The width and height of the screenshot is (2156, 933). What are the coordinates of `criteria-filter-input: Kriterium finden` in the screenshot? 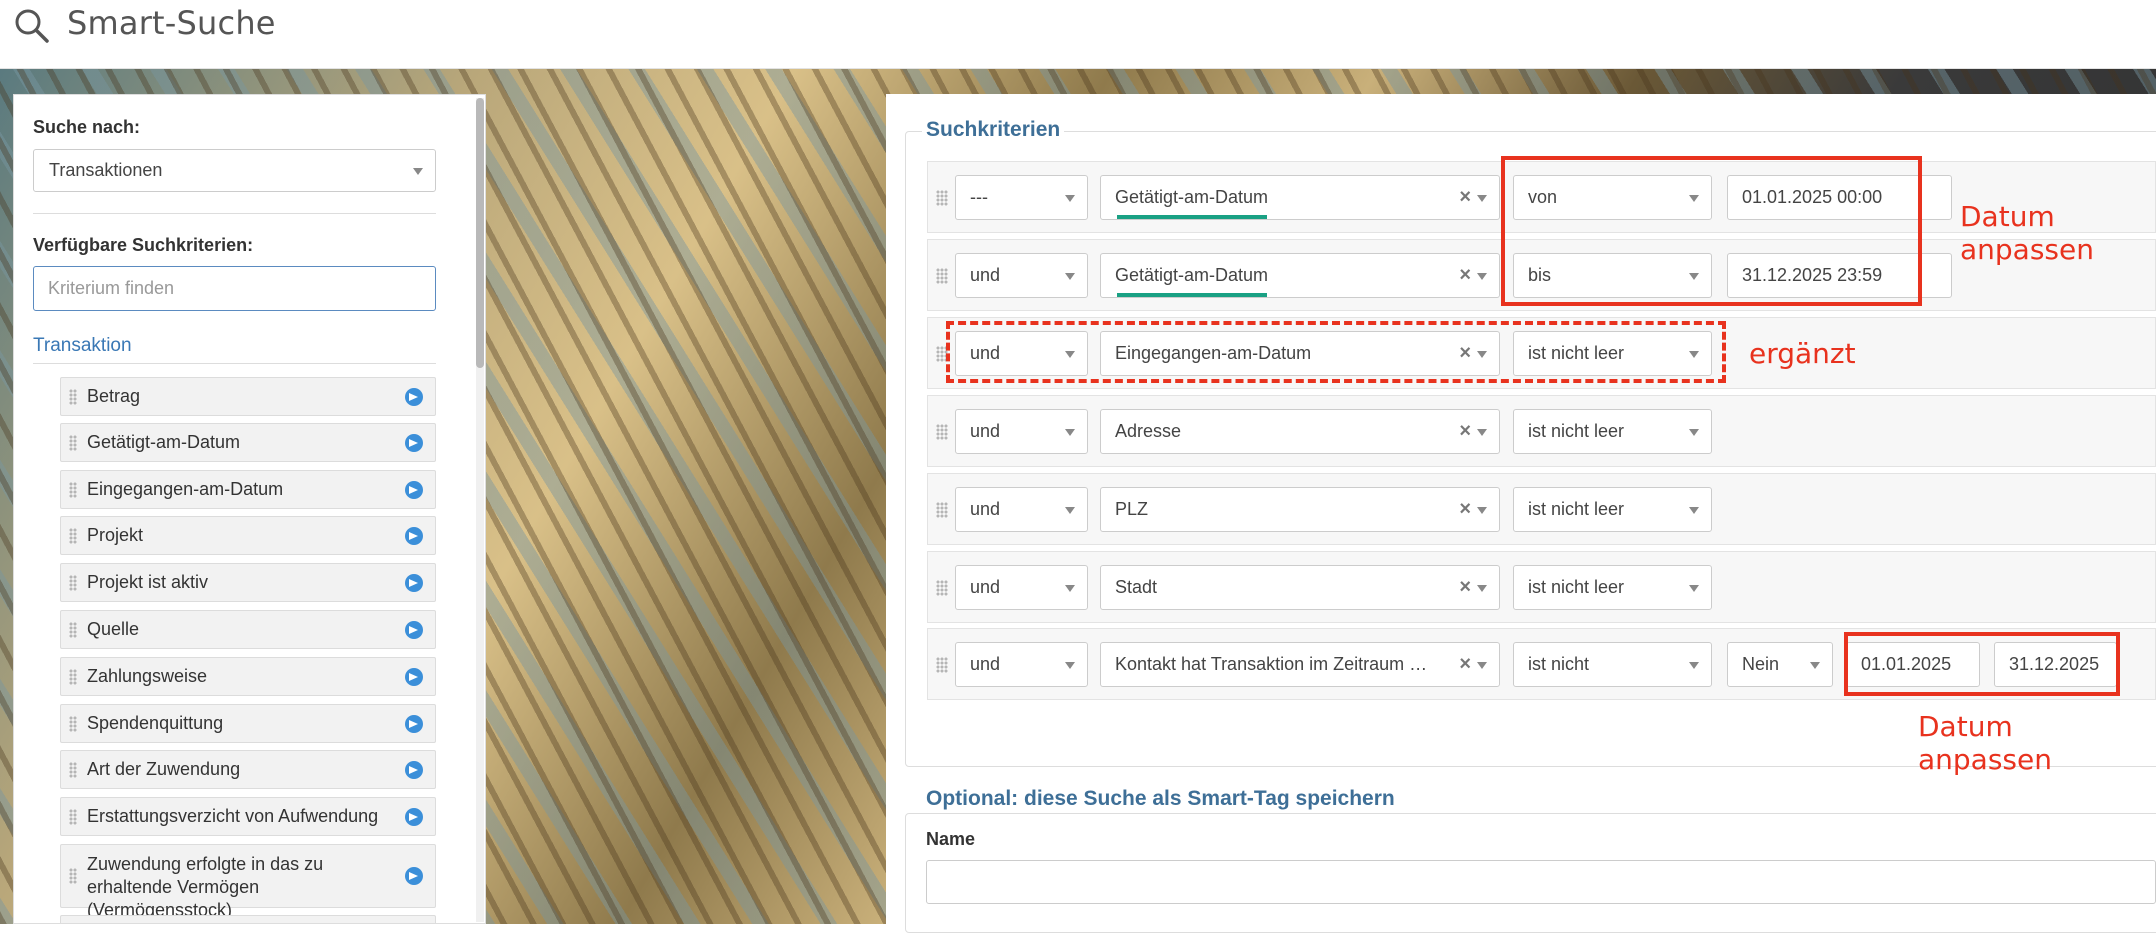 It's located at (234, 288).